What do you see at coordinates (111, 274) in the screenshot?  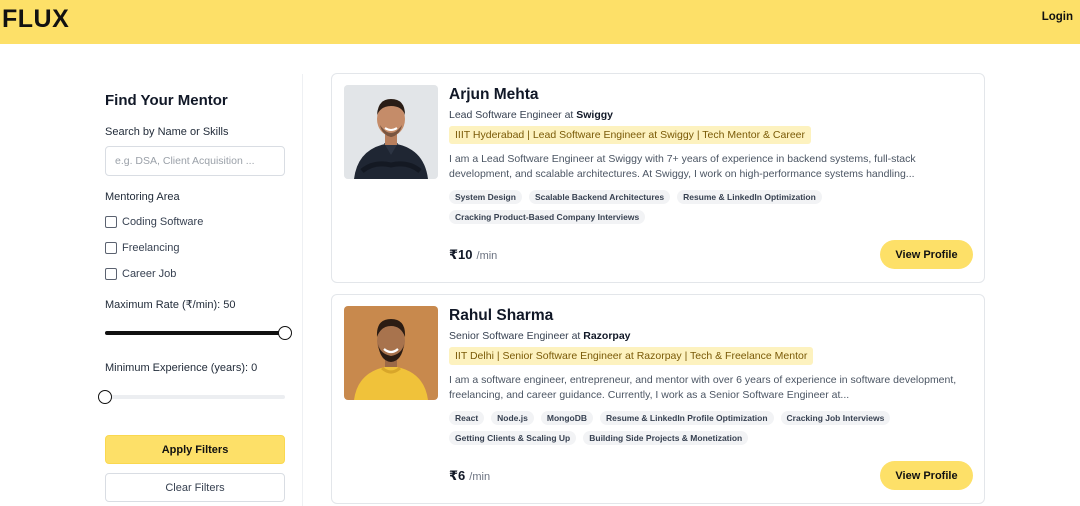 I see `career-job-checkbox` at bounding box center [111, 274].